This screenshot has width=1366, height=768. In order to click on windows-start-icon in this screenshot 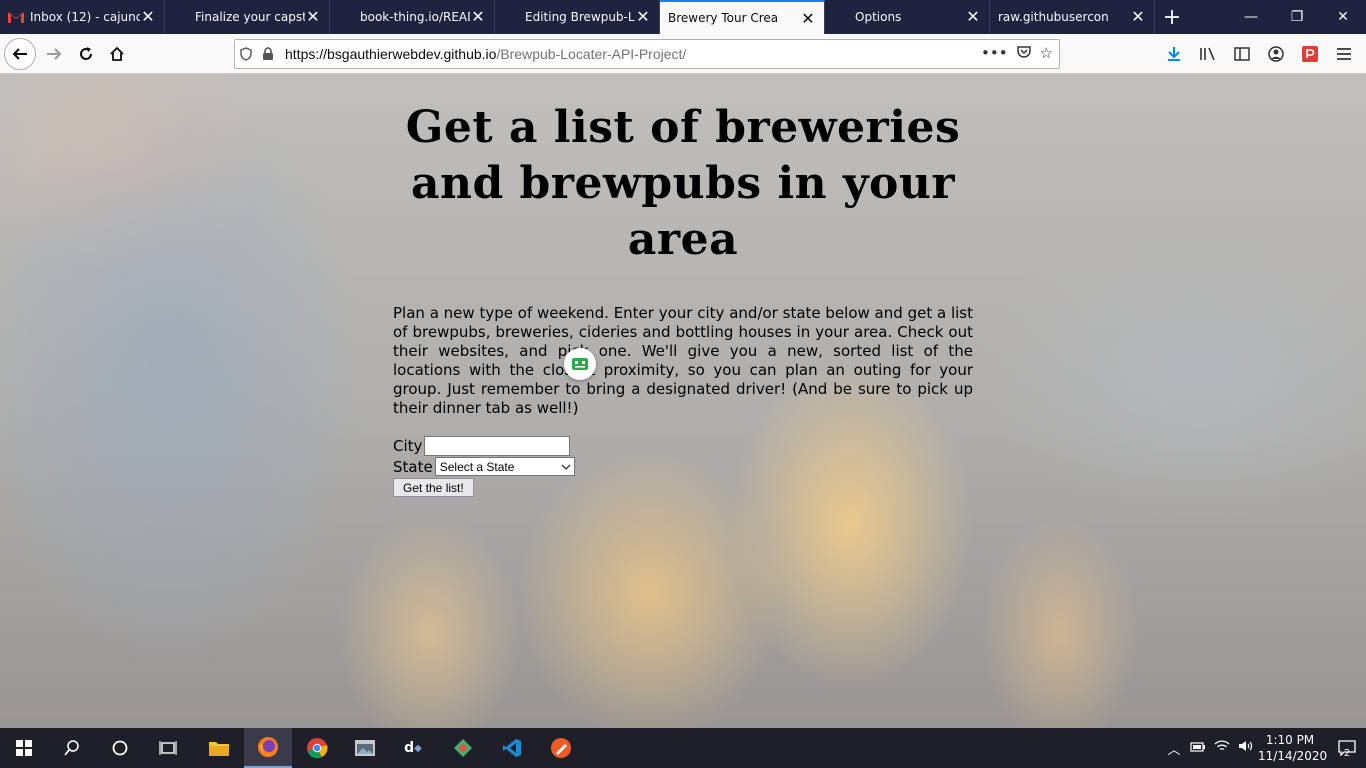, I will do `click(24, 748)`.